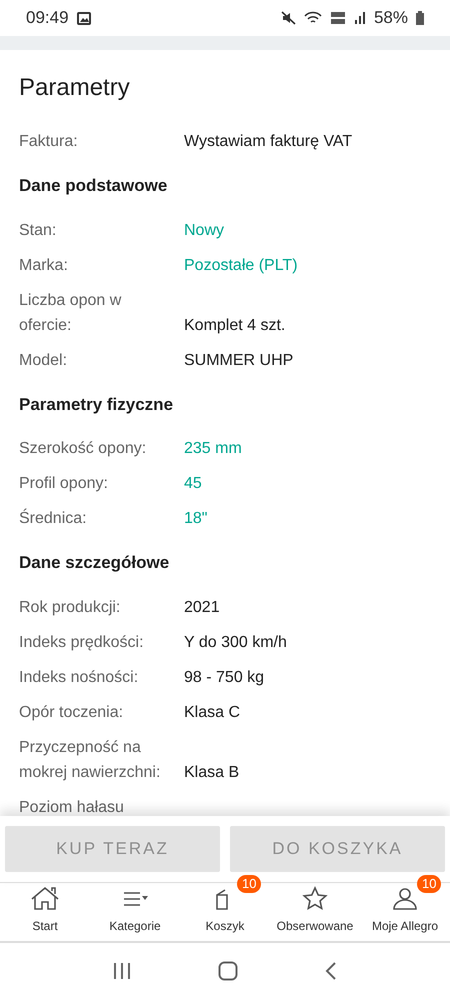 This screenshot has width=450, height=999. What do you see at coordinates (49, 142) in the screenshot?
I see `param-label: Faktura:` at bounding box center [49, 142].